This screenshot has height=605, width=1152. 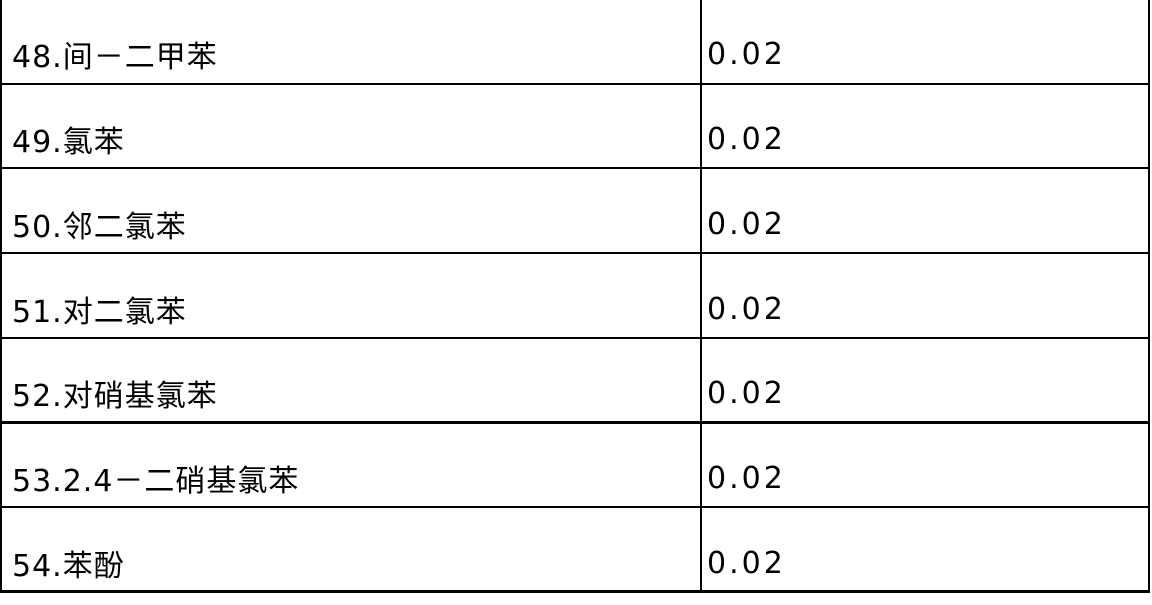 What do you see at coordinates (156, 481) in the screenshot?
I see `row-name: 53.2.4－二硝基氯苯` at bounding box center [156, 481].